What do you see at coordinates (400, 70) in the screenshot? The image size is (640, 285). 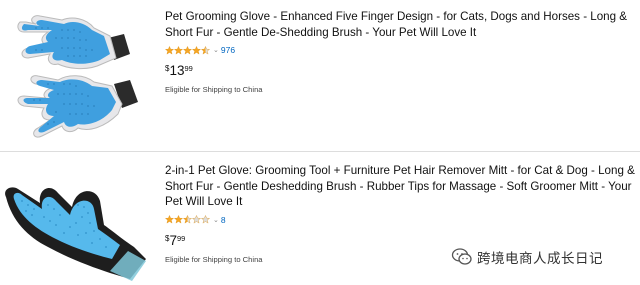 I see `price: $ 13 99` at bounding box center [400, 70].